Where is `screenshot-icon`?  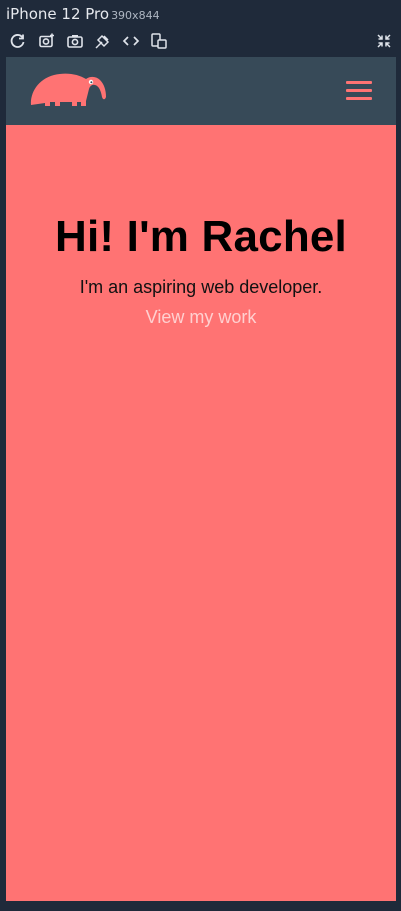
screenshot-icon is located at coordinates (75, 41).